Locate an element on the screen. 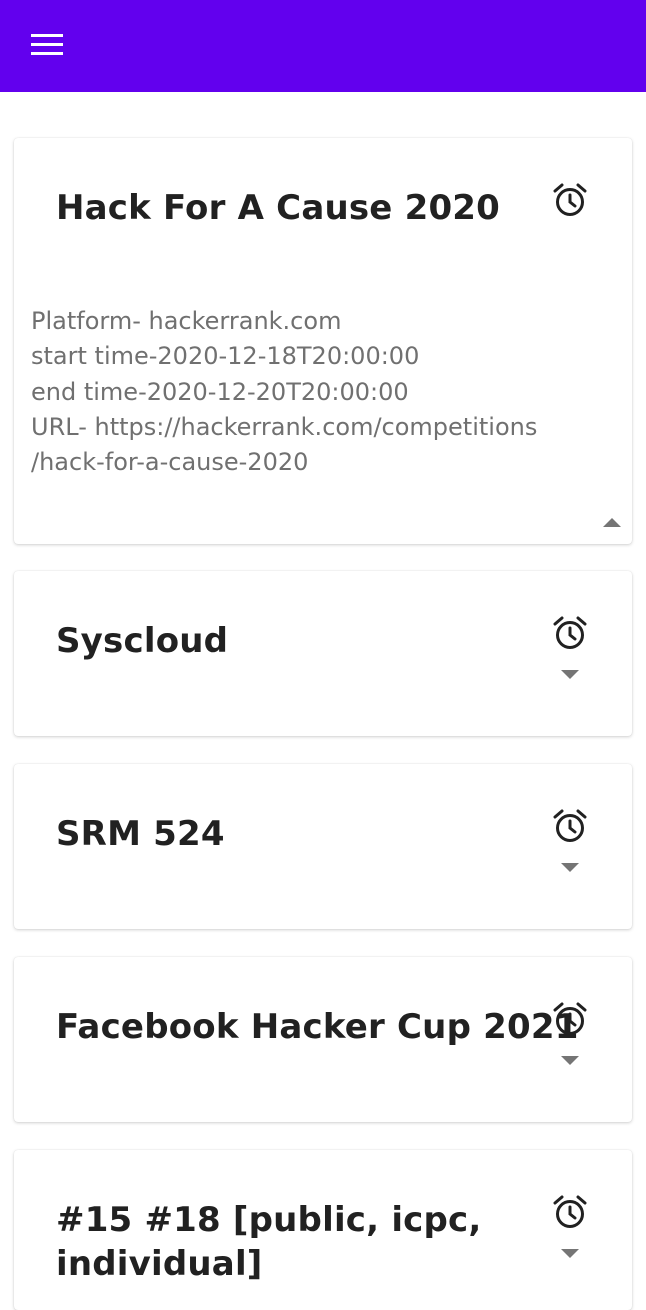 The height and width of the screenshot is (1310, 646). contest-title: SRM 524 is located at coordinates (140, 834).